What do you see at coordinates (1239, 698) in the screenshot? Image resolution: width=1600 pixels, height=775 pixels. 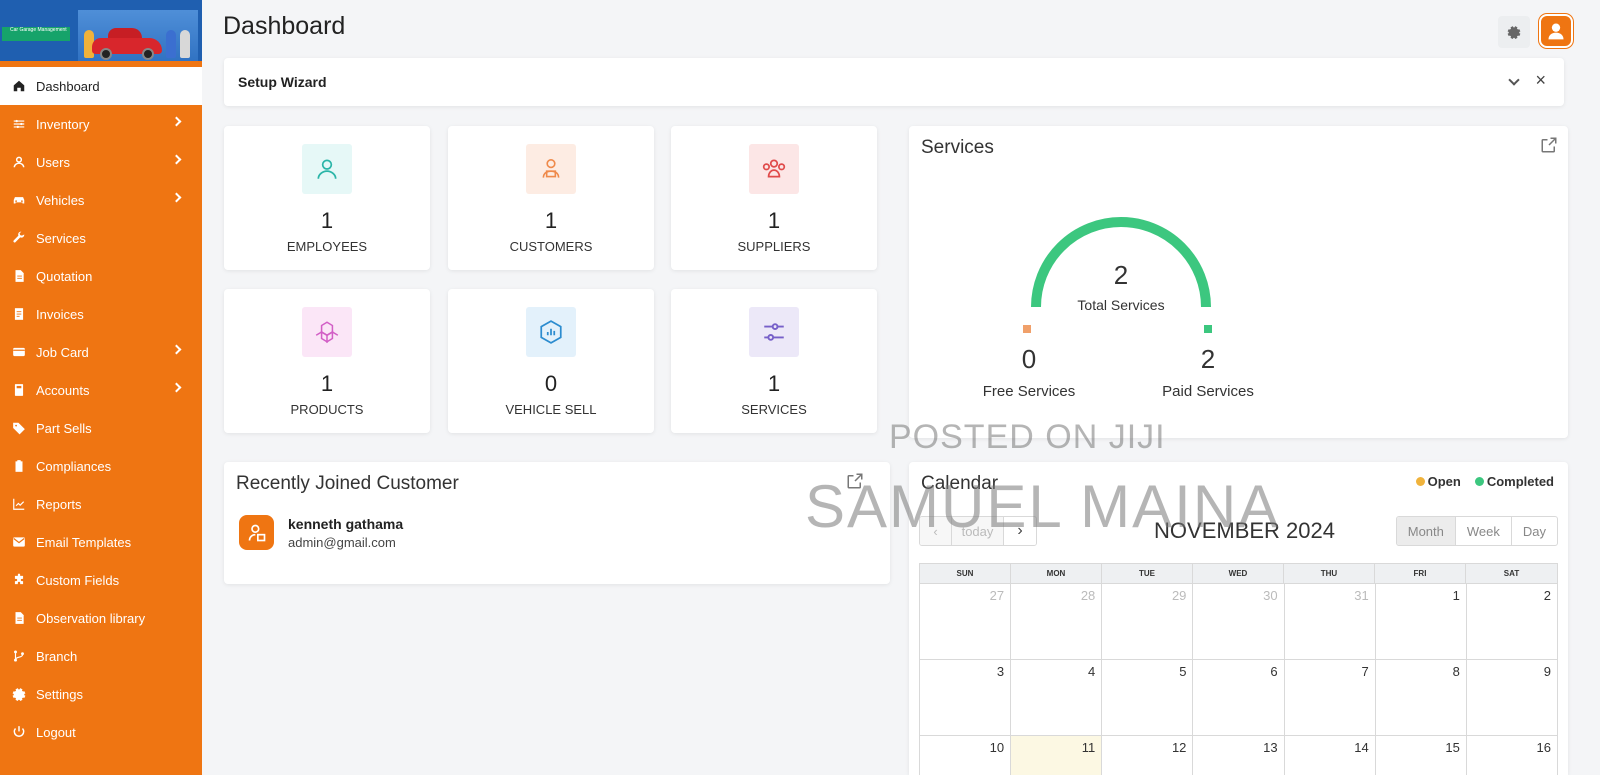 I see `calendar-day: 6` at bounding box center [1239, 698].